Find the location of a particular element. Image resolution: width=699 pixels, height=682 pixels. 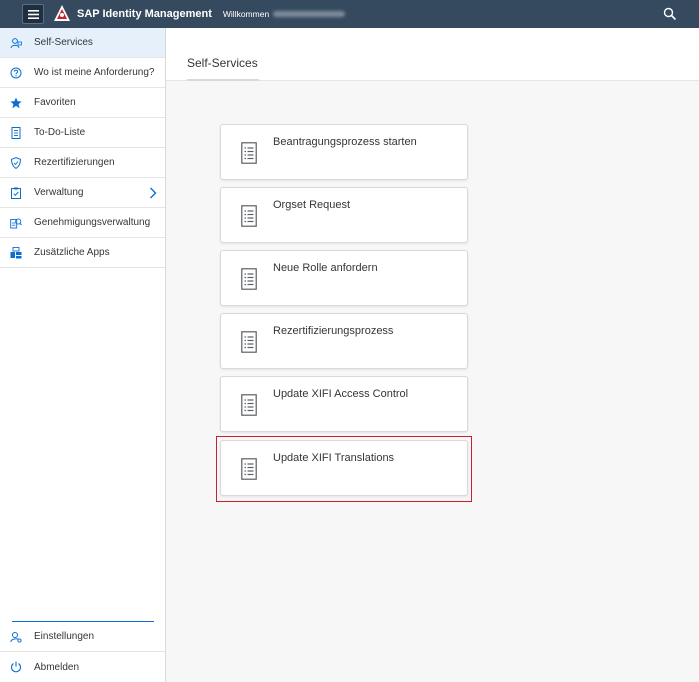

tile-title: Update XIFI Access Control is located at coordinates (341, 394).